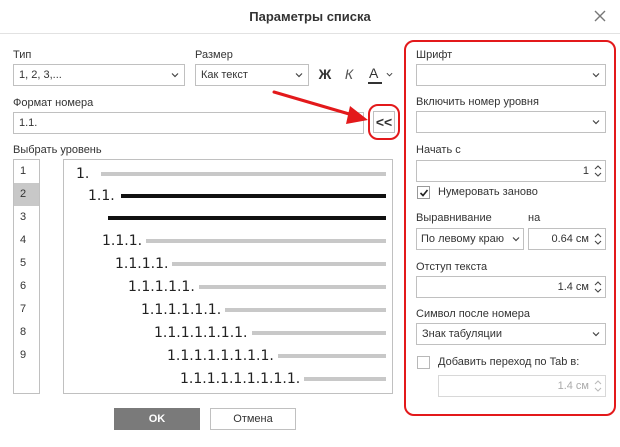 The width and height of the screenshot is (620, 447). What do you see at coordinates (181, 310) in the screenshot?
I see `preview-number: 1.1.1.1.1.1.` at bounding box center [181, 310].